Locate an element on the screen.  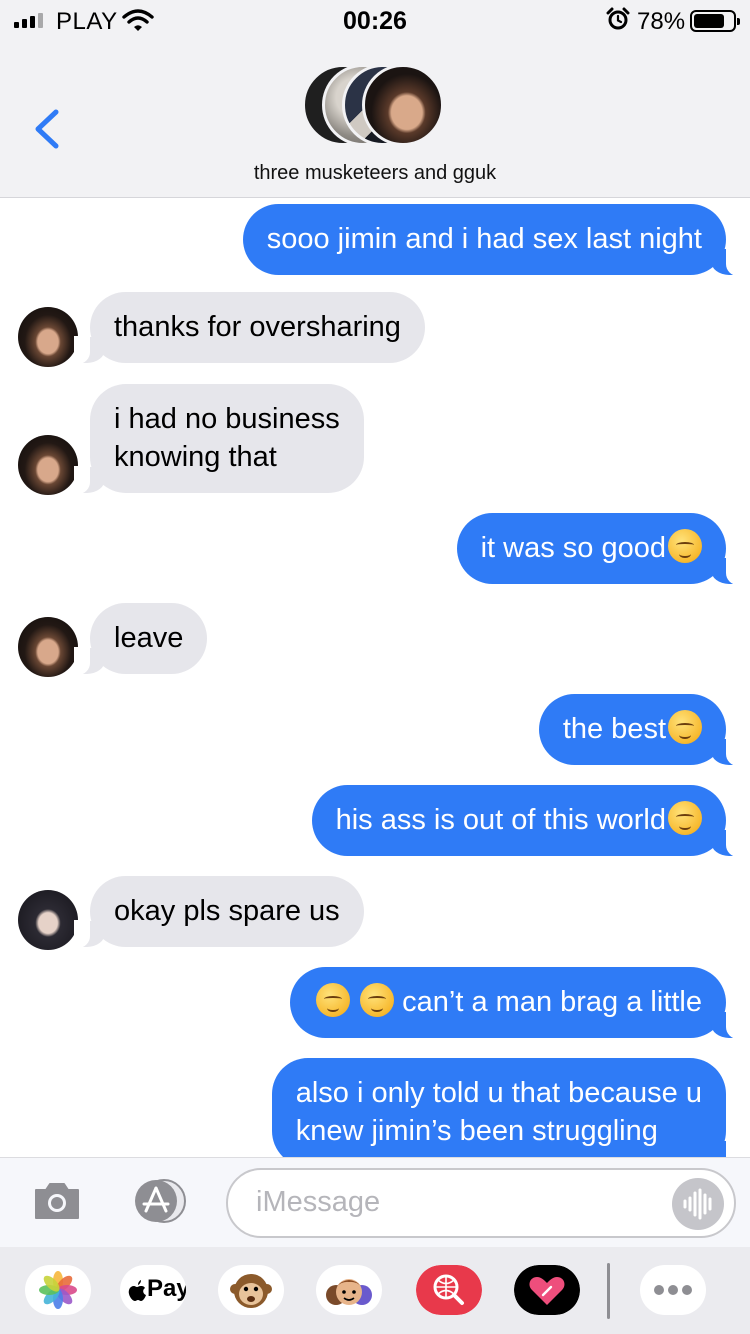
outgoing-message: can’t a man brag a little is located at coordinates (516, 1003).